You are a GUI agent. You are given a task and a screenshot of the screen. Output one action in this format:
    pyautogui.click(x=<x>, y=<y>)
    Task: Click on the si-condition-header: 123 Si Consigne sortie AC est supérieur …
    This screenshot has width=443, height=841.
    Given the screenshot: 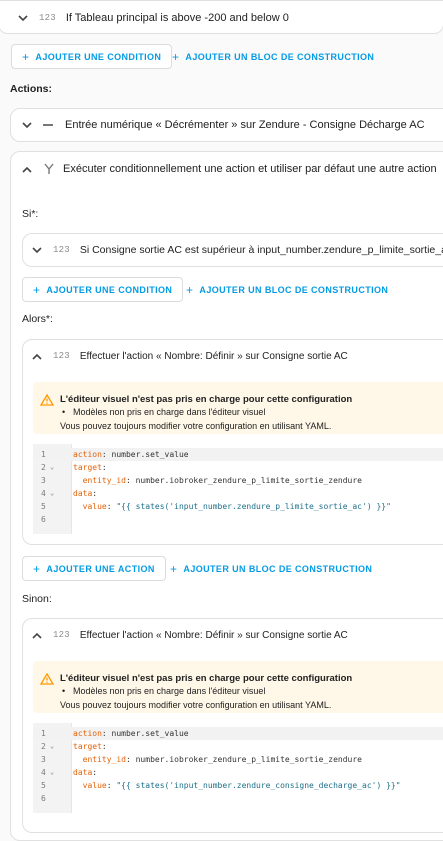 What is the action you would take?
    pyautogui.click(x=236, y=250)
    